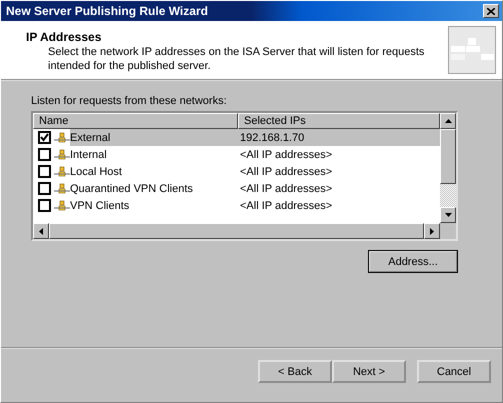  What do you see at coordinates (96, 172) in the screenshot?
I see `network-name: Local Host` at bounding box center [96, 172].